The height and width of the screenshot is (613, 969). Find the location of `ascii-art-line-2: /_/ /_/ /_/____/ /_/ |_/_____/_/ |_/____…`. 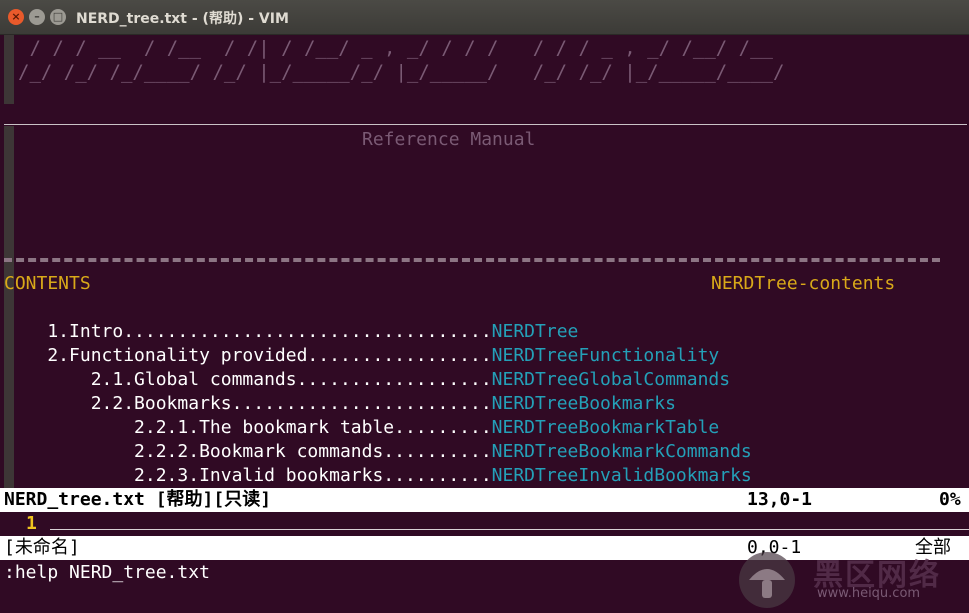

ascii-art-line-2: /_/ /_/ /_/____/ /_/ |_/_____/_/ |_/____… is located at coordinates (401, 72).